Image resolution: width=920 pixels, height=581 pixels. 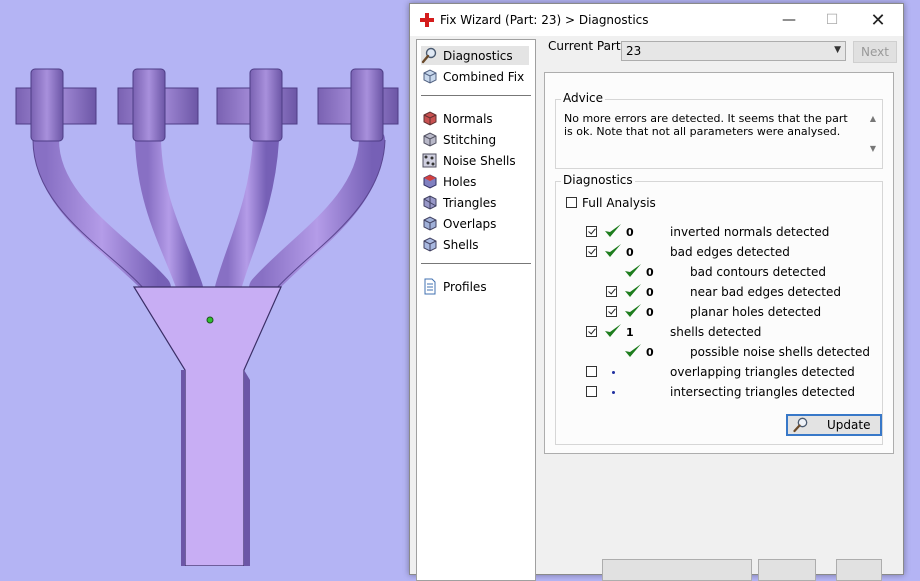 I want to click on minimize-button: —, so click(x=789, y=20).